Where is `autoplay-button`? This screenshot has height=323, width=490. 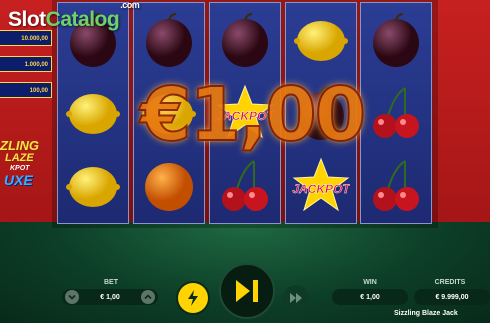 autoplay-button is located at coordinates (296, 298).